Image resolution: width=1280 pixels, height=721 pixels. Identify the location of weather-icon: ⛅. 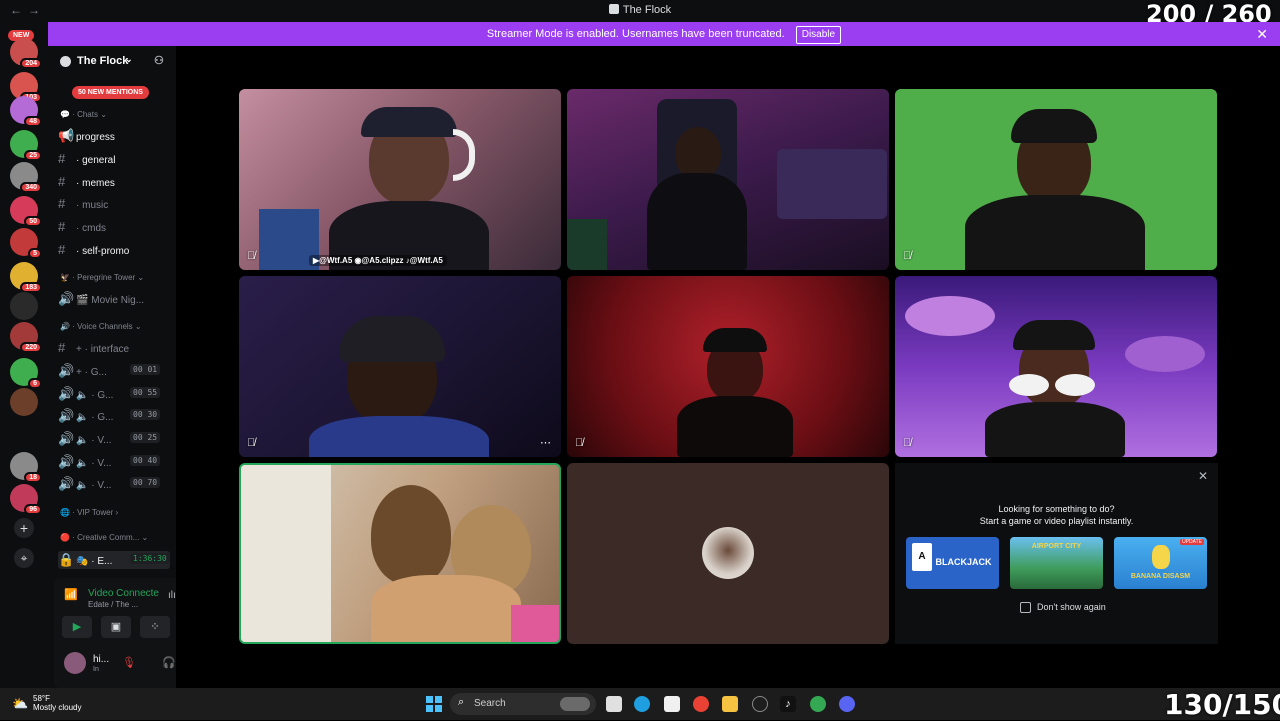
(20, 704).